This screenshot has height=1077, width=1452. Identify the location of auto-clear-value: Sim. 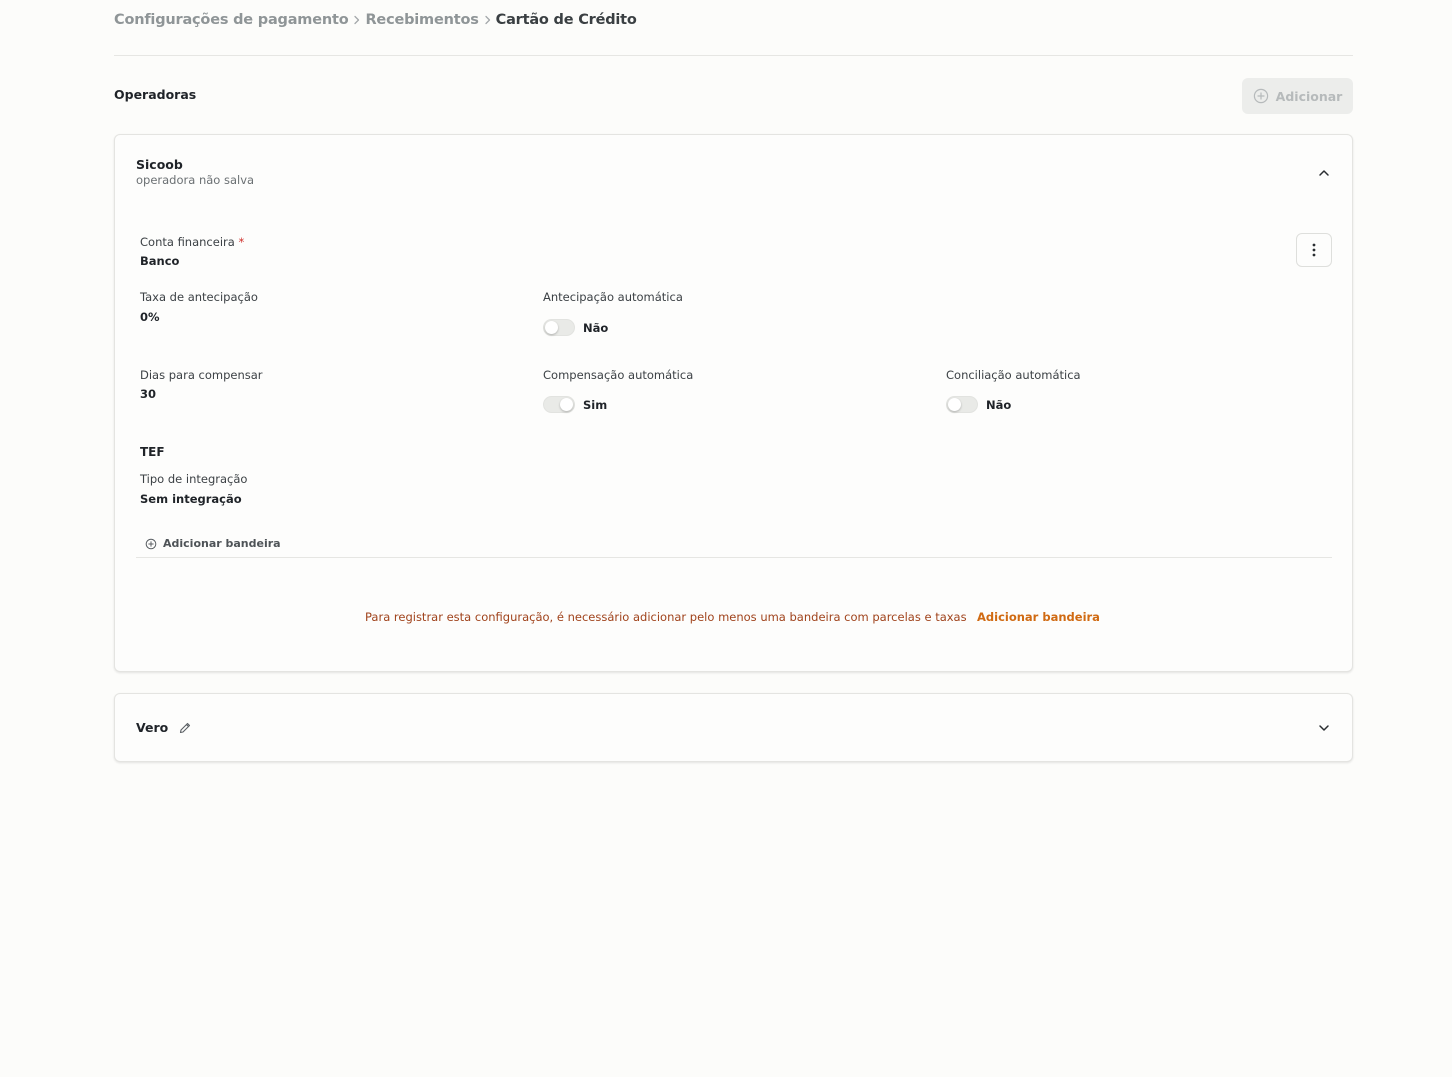
(595, 404).